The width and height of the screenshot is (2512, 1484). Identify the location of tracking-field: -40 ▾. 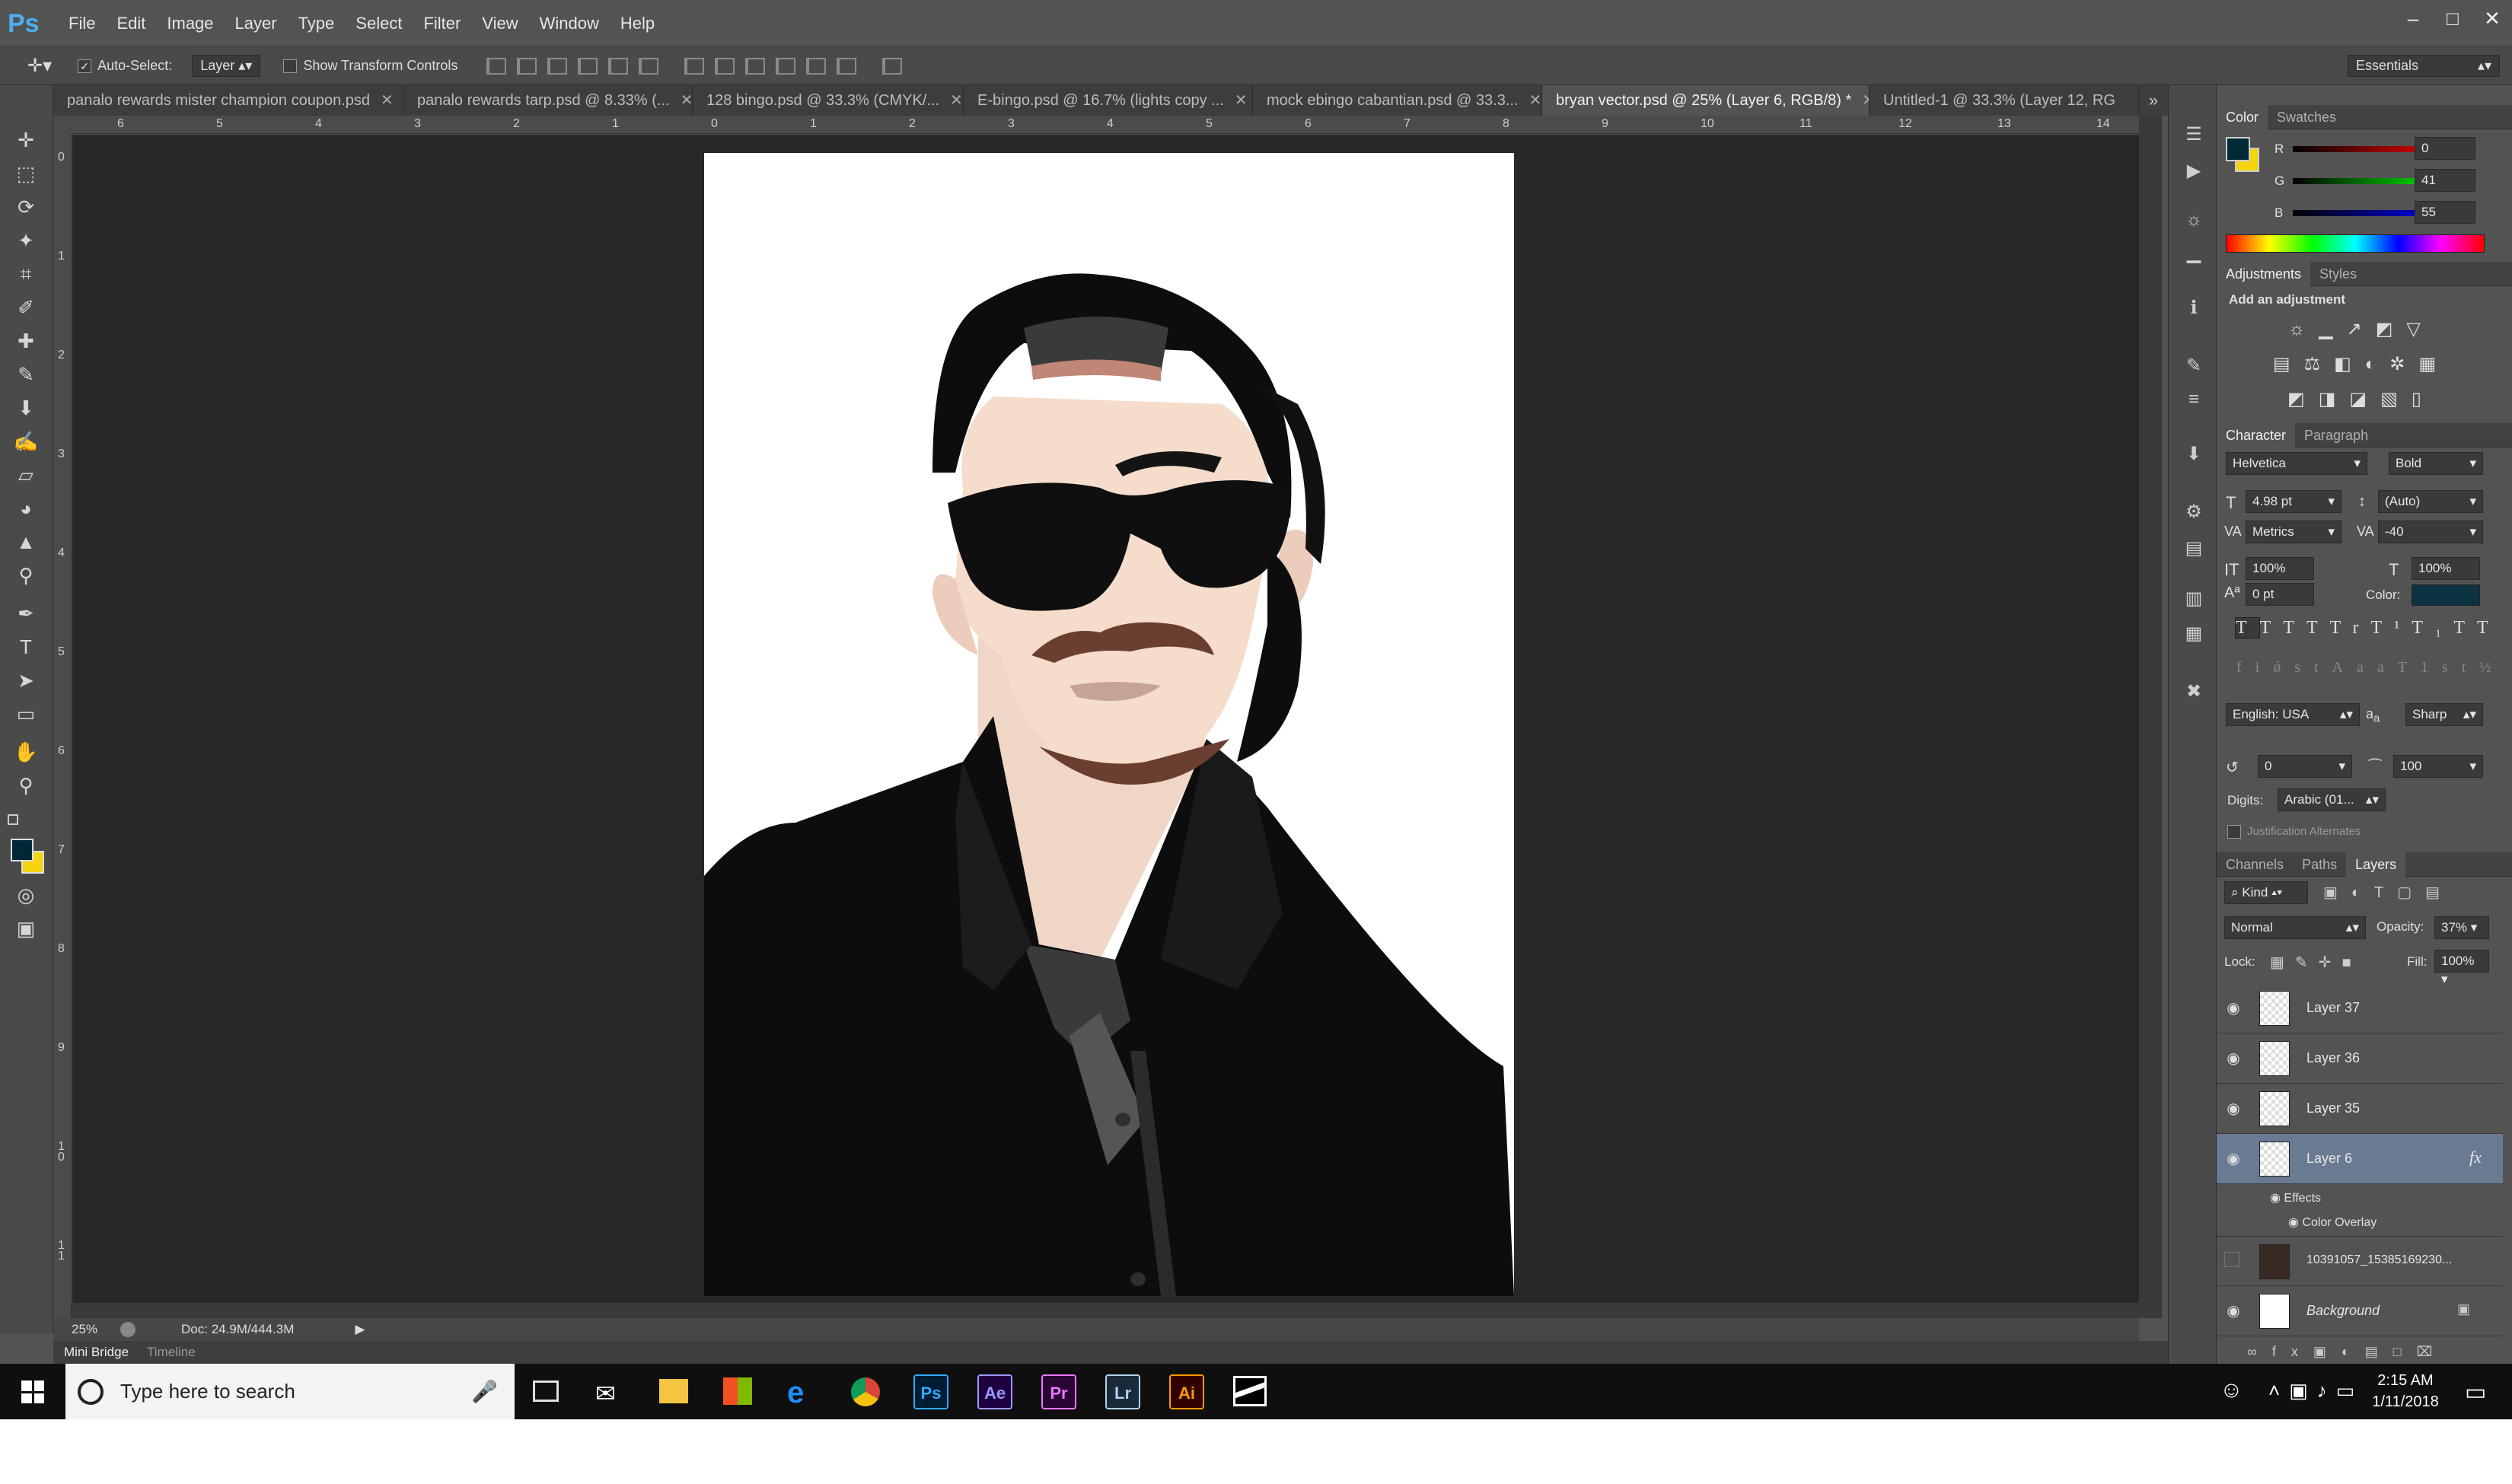
(2430, 532).